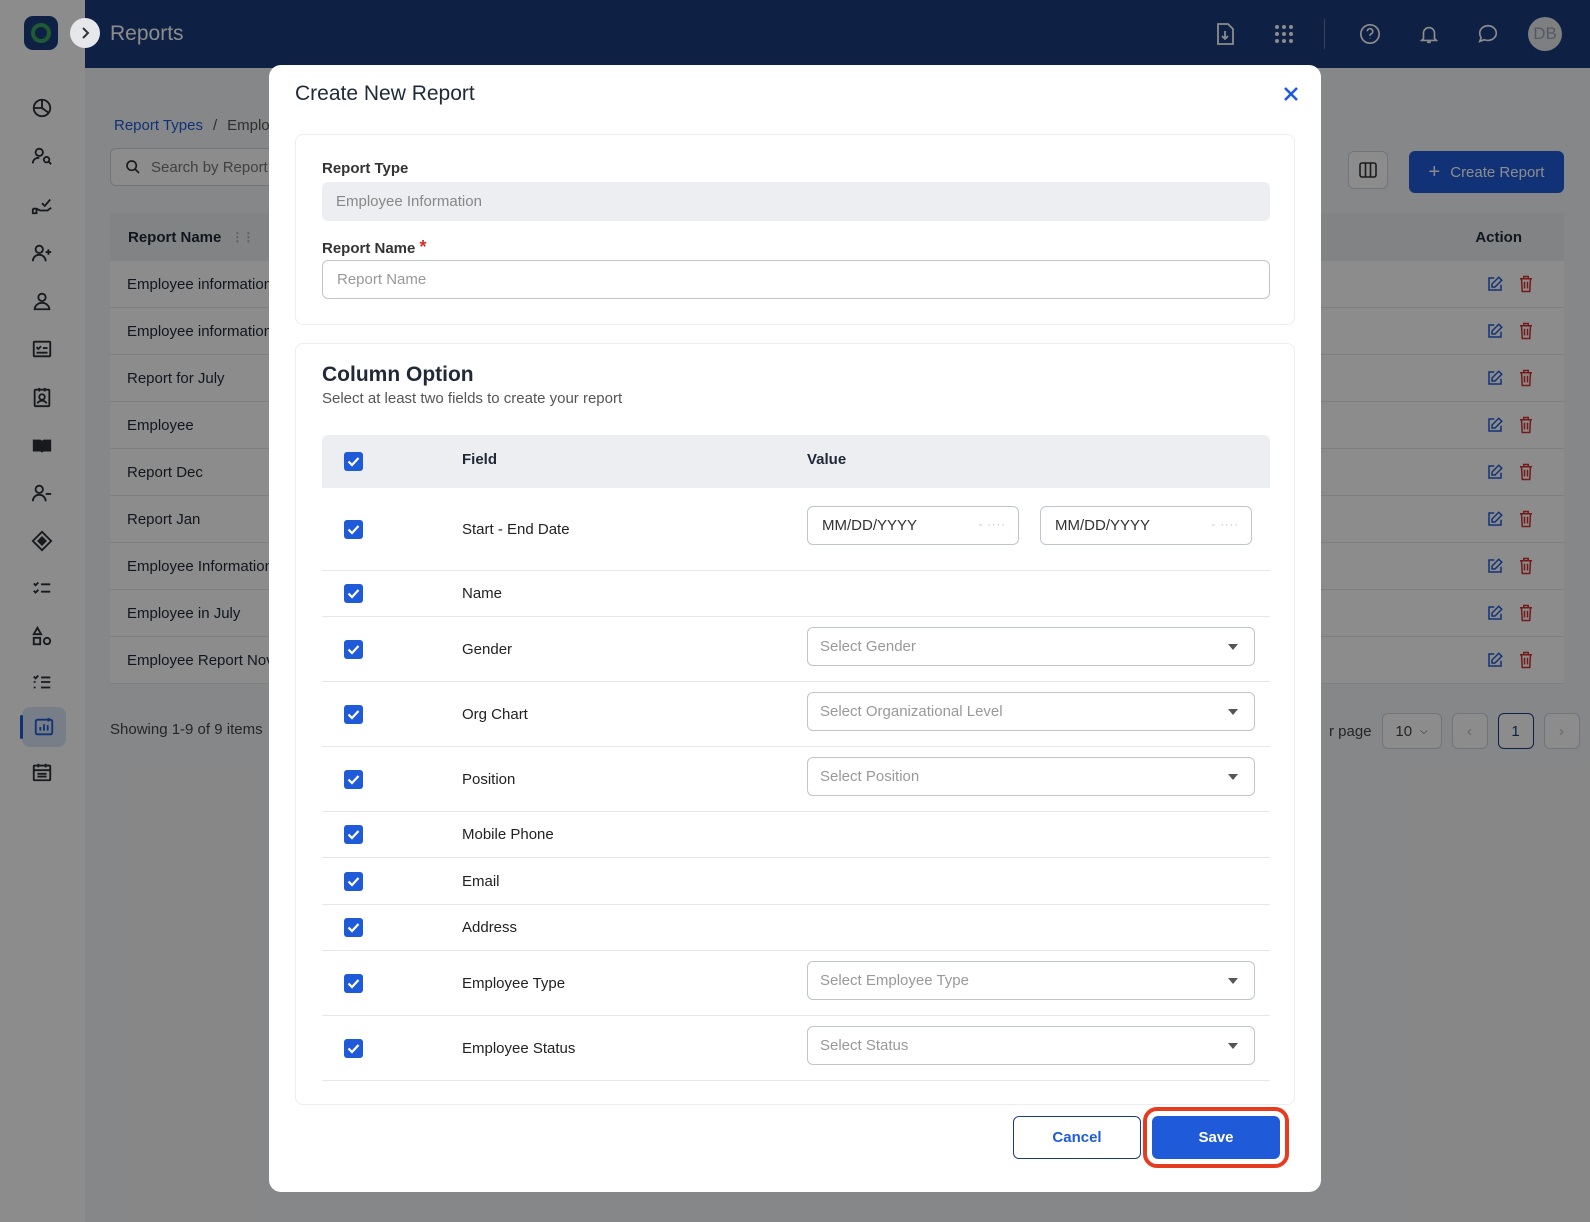 This screenshot has width=1590, height=1222. Describe the element at coordinates (482, 593) in the screenshot. I see `field-name: Name` at that location.